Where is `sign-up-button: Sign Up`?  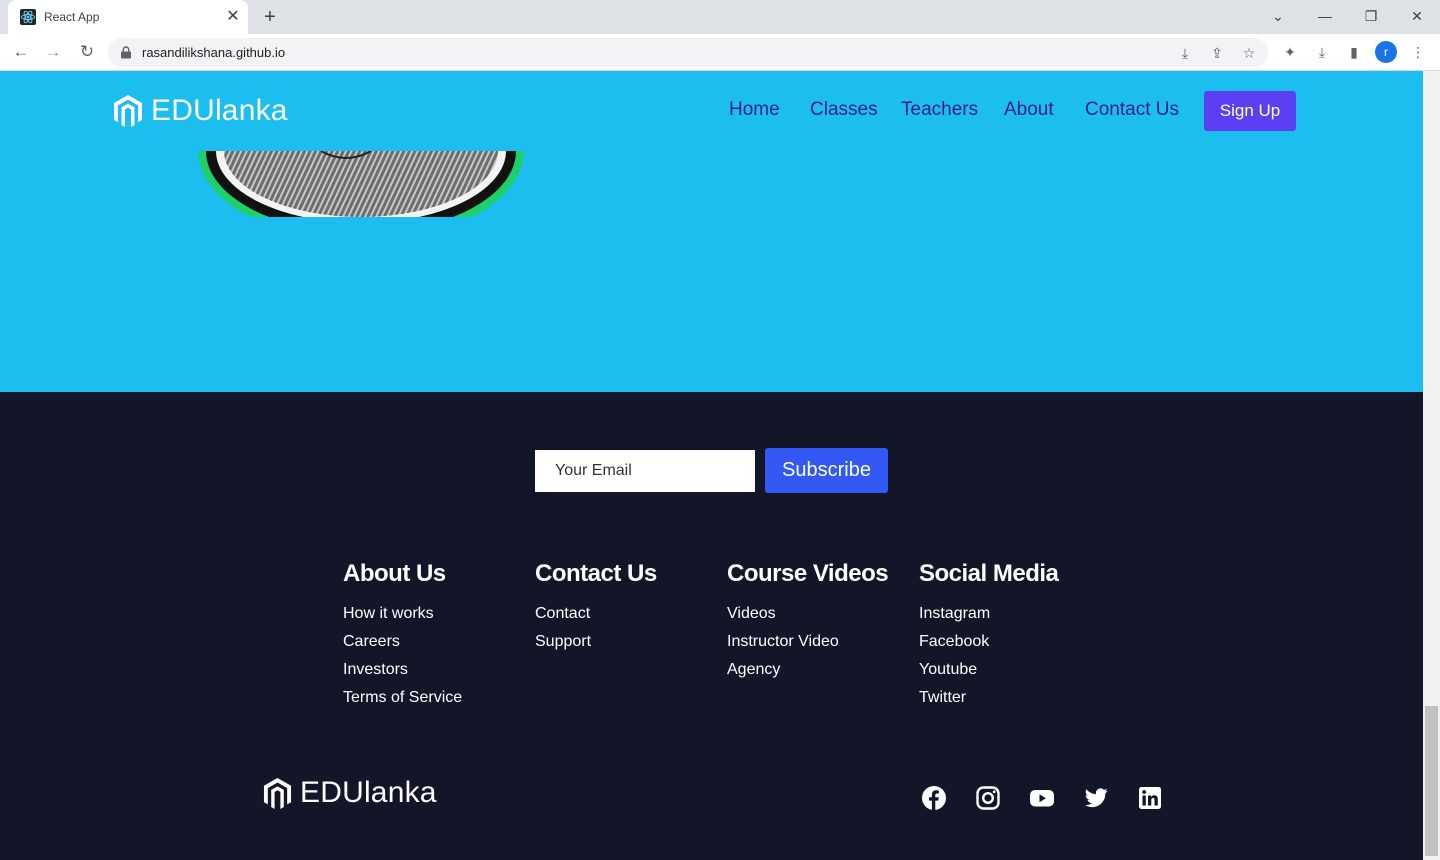
sign-up-button: Sign Up is located at coordinates (1250, 111).